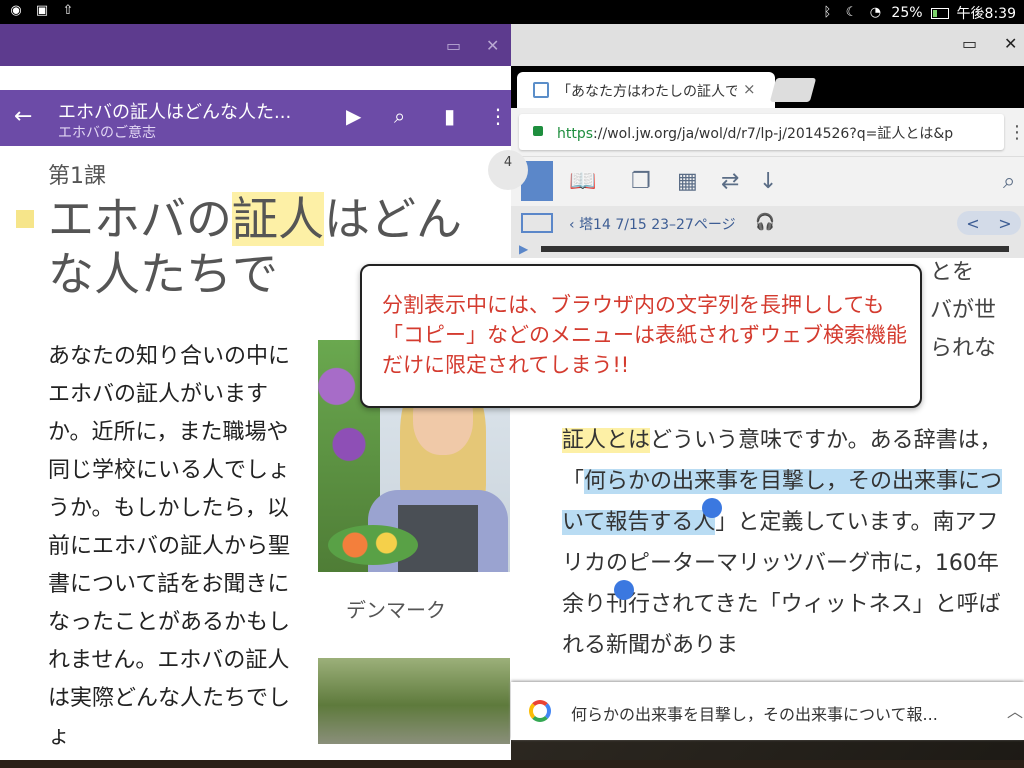 The image size is (1024, 768). Describe the element at coordinates (875, 12) in the screenshot. I see `wifi-icon: ◔` at that location.